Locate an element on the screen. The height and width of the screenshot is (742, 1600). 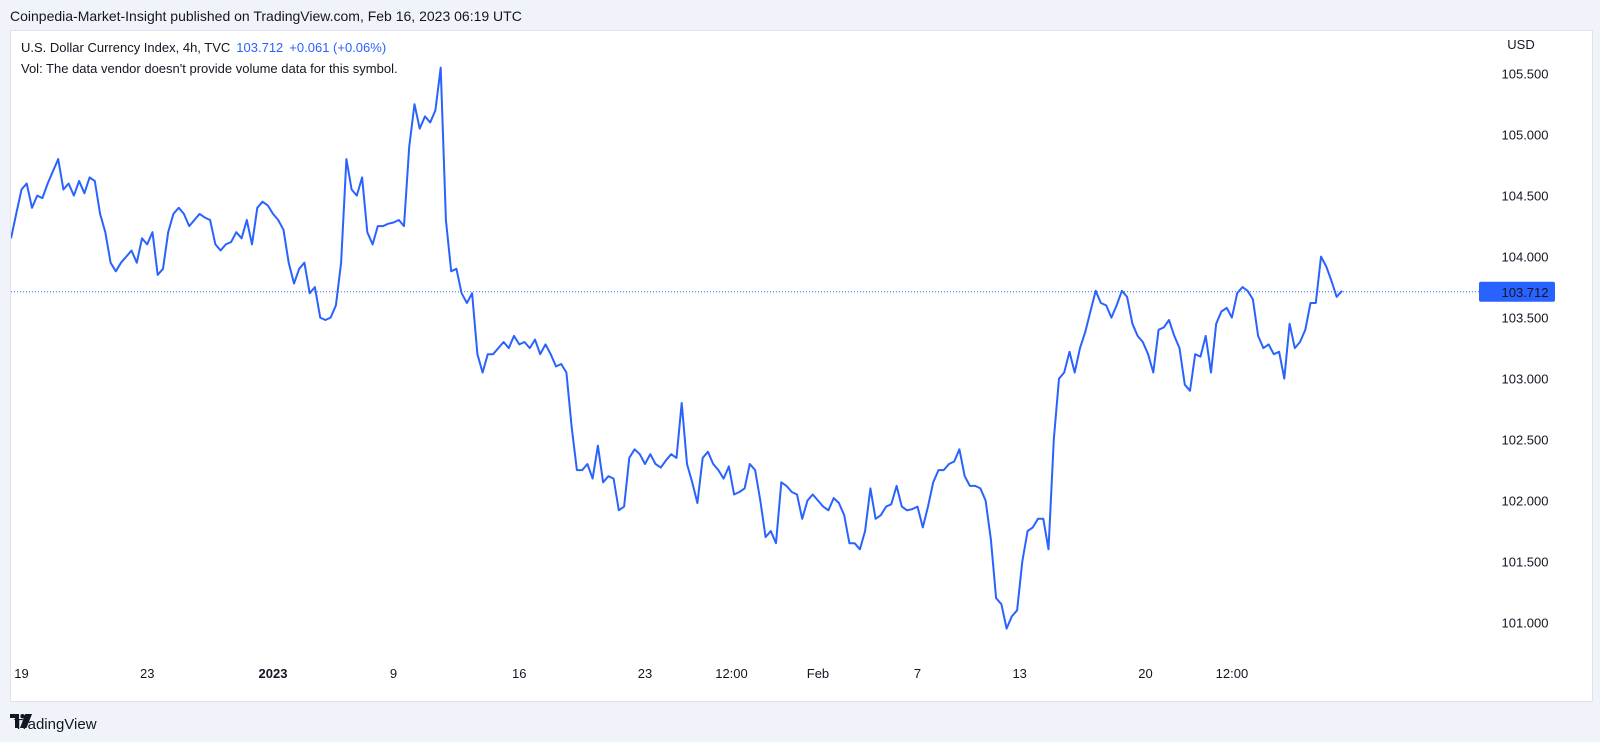
y-tick-label: 105.500 is located at coordinates (1525, 74).